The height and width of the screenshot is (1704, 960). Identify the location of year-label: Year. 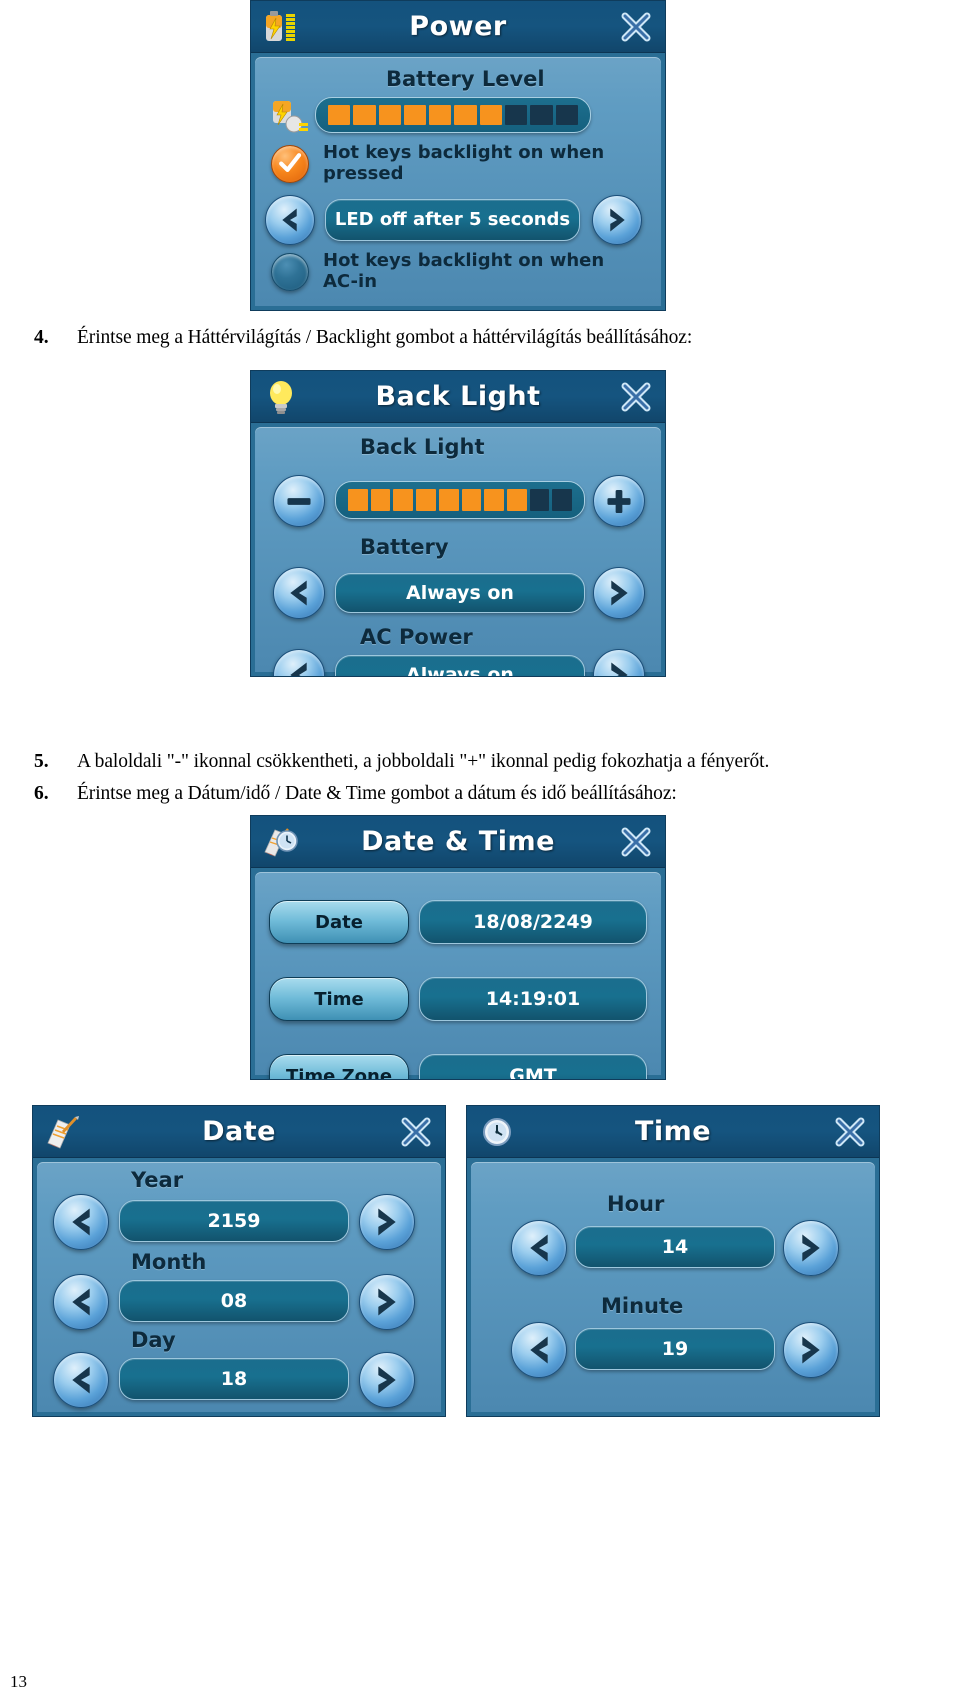
(157, 1180).